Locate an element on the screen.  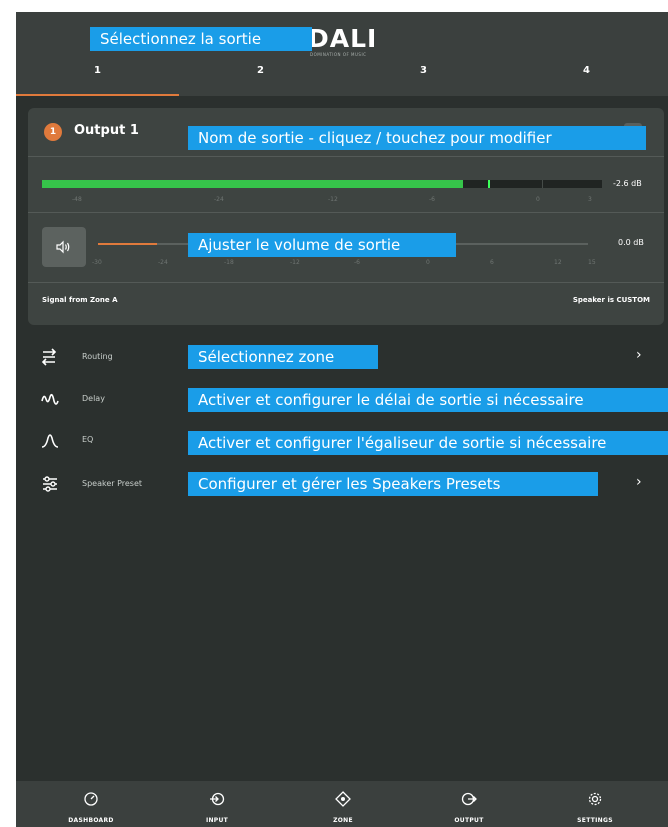
mute-button is located at coordinates (64, 247).